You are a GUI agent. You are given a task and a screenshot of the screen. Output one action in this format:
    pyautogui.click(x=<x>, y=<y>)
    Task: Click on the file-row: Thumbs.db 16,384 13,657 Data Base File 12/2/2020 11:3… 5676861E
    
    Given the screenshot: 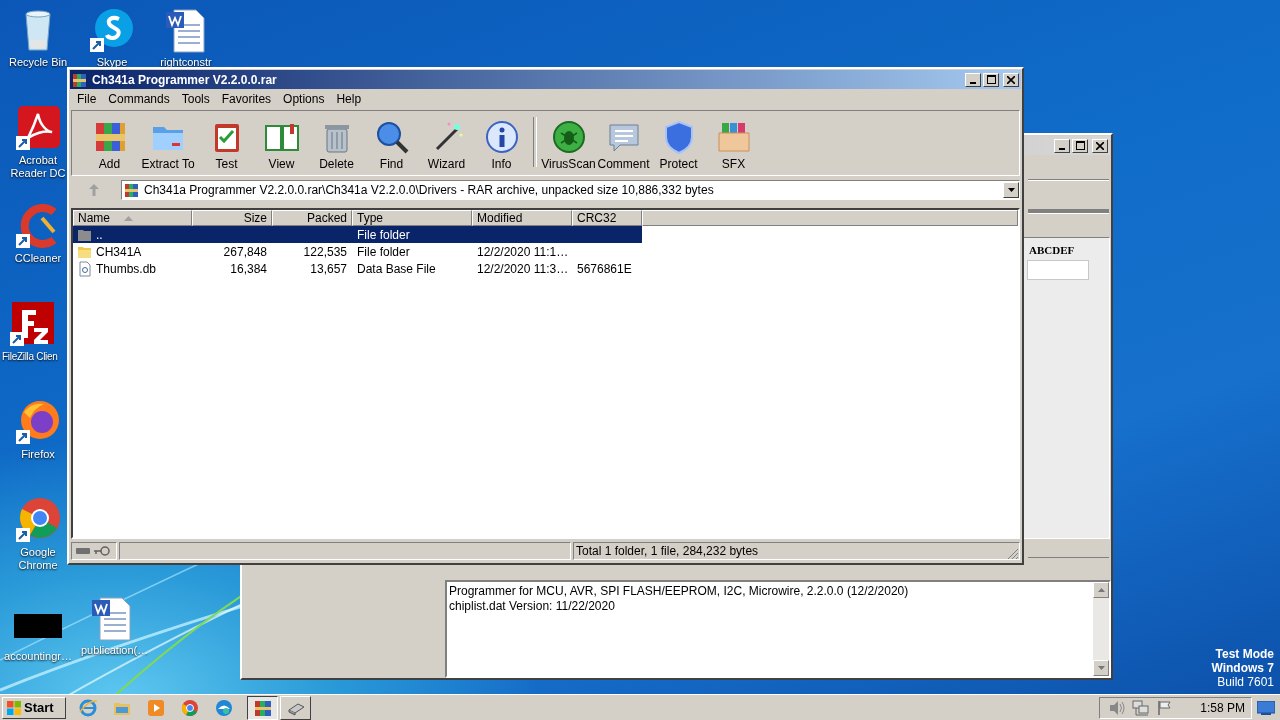 What is the action you would take?
    pyautogui.click(x=357, y=268)
    